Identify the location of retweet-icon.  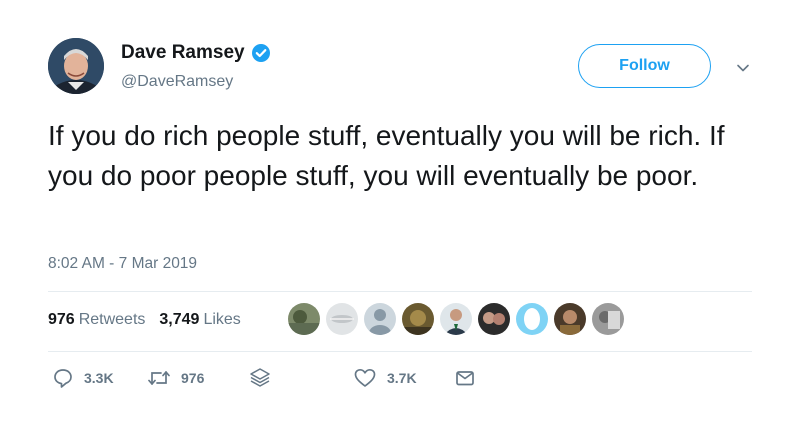
(159, 378).